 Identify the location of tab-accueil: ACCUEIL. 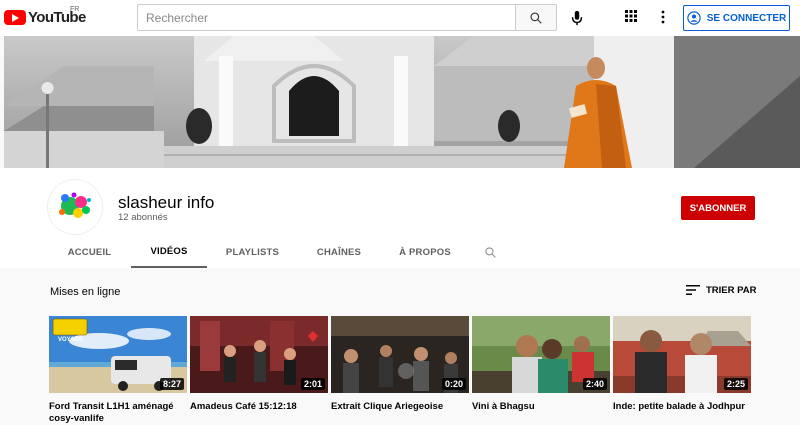
(89, 252).